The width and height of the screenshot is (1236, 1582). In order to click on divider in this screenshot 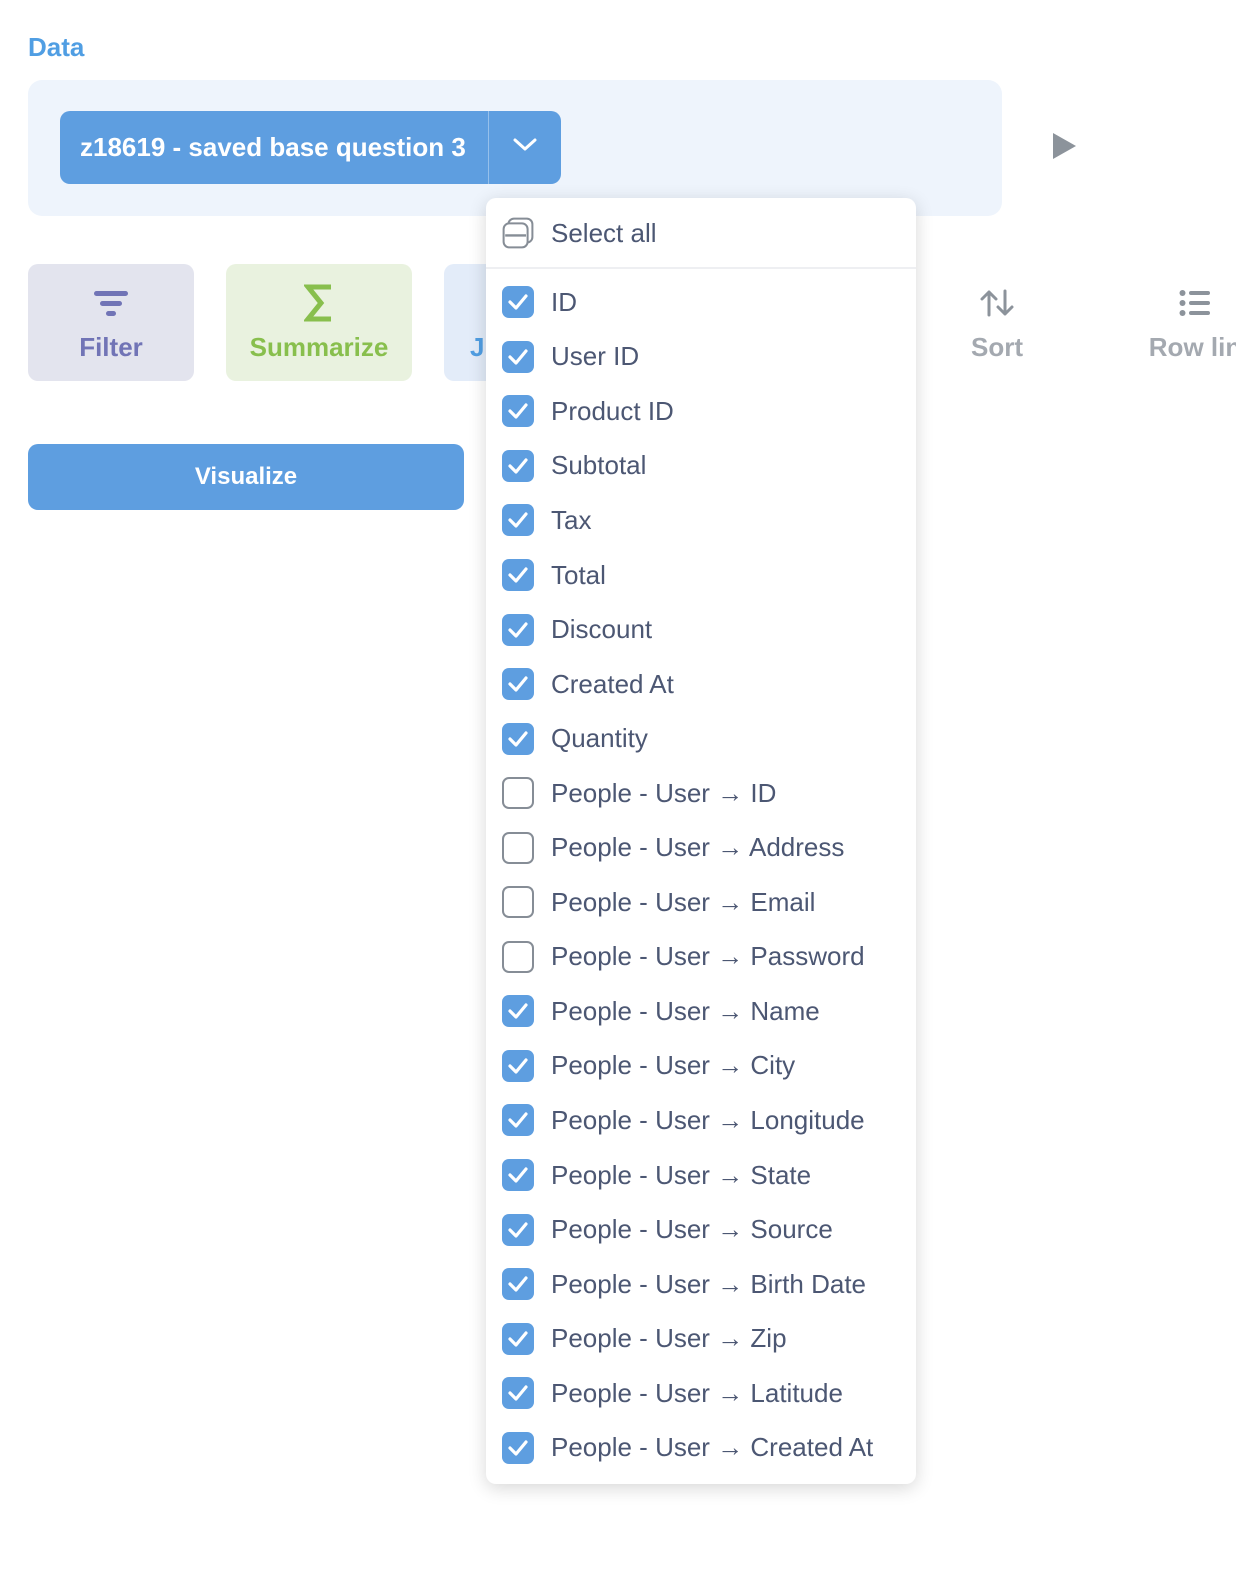, I will do `click(701, 268)`.